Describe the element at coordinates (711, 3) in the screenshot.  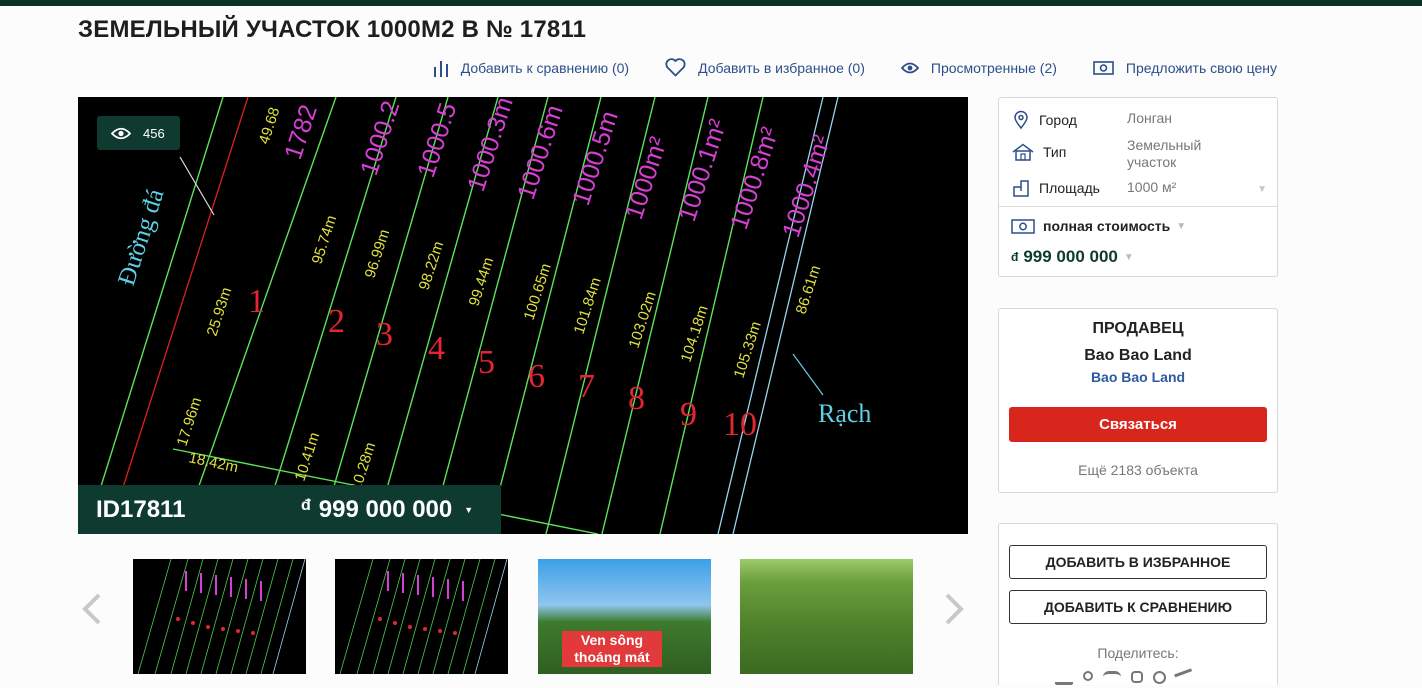
I see `top-bar` at that location.